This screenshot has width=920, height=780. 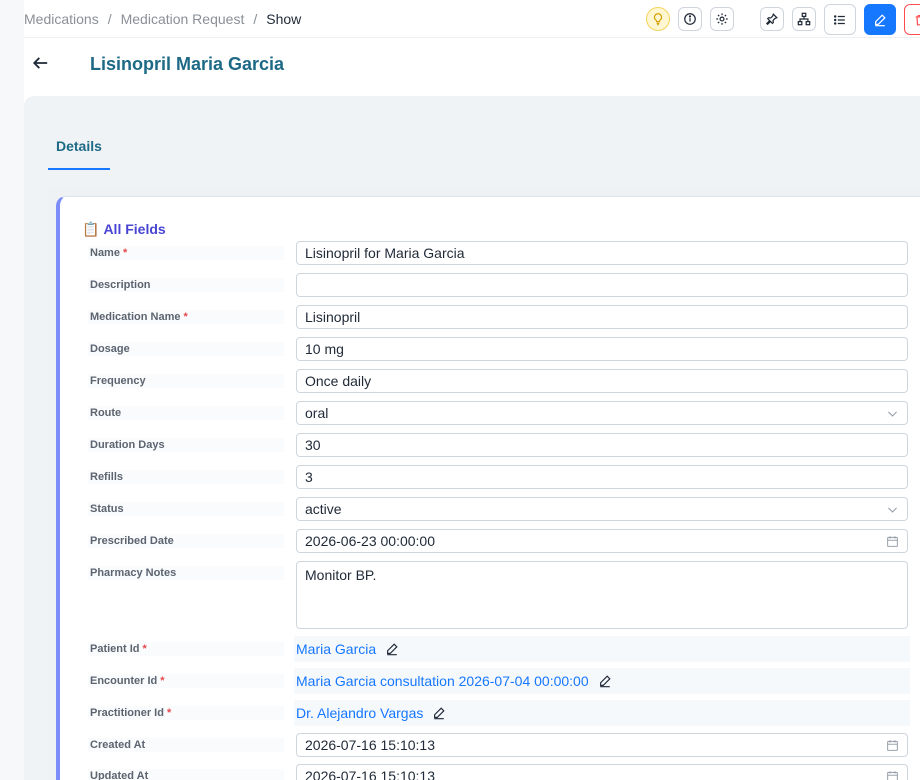 What do you see at coordinates (186, 285) in the screenshot?
I see `field-label: Description` at bounding box center [186, 285].